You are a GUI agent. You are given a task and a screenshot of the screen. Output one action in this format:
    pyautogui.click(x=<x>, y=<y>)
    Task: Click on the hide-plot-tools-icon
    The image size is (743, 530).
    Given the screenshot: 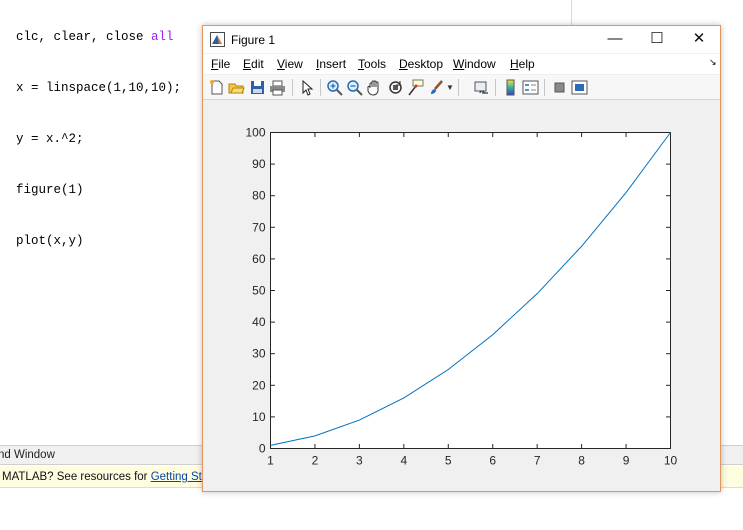 What is the action you would take?
    pyautogui.click(x=559, y=87)
    